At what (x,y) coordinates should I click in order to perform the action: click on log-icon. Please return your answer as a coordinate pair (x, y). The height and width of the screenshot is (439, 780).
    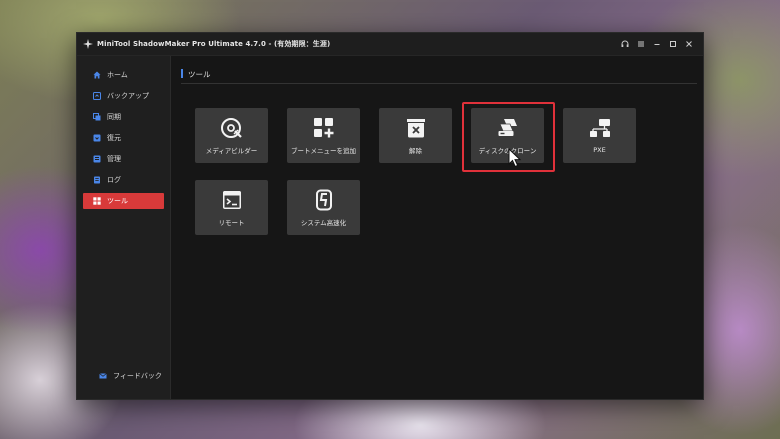
    Looking at the image, I should click on (97, 180).